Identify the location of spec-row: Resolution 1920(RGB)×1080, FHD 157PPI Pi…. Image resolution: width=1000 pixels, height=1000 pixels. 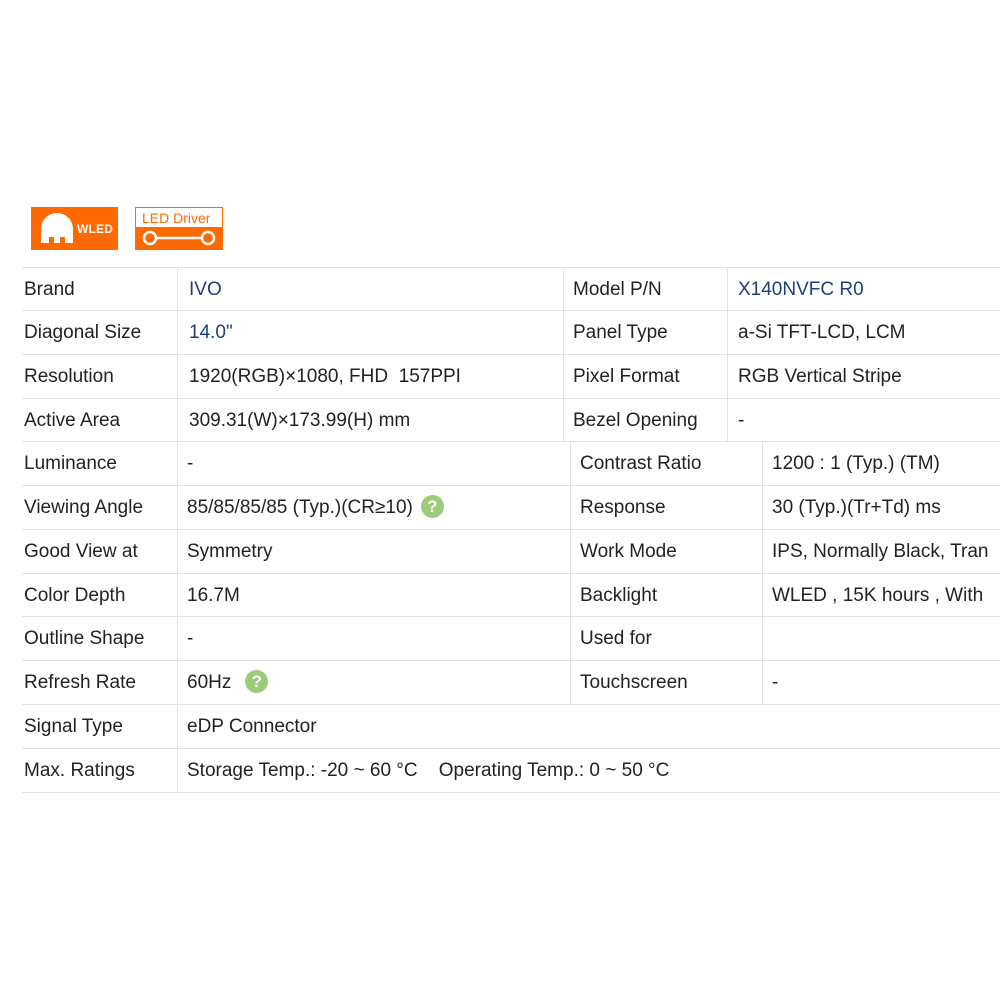
(500, 376).